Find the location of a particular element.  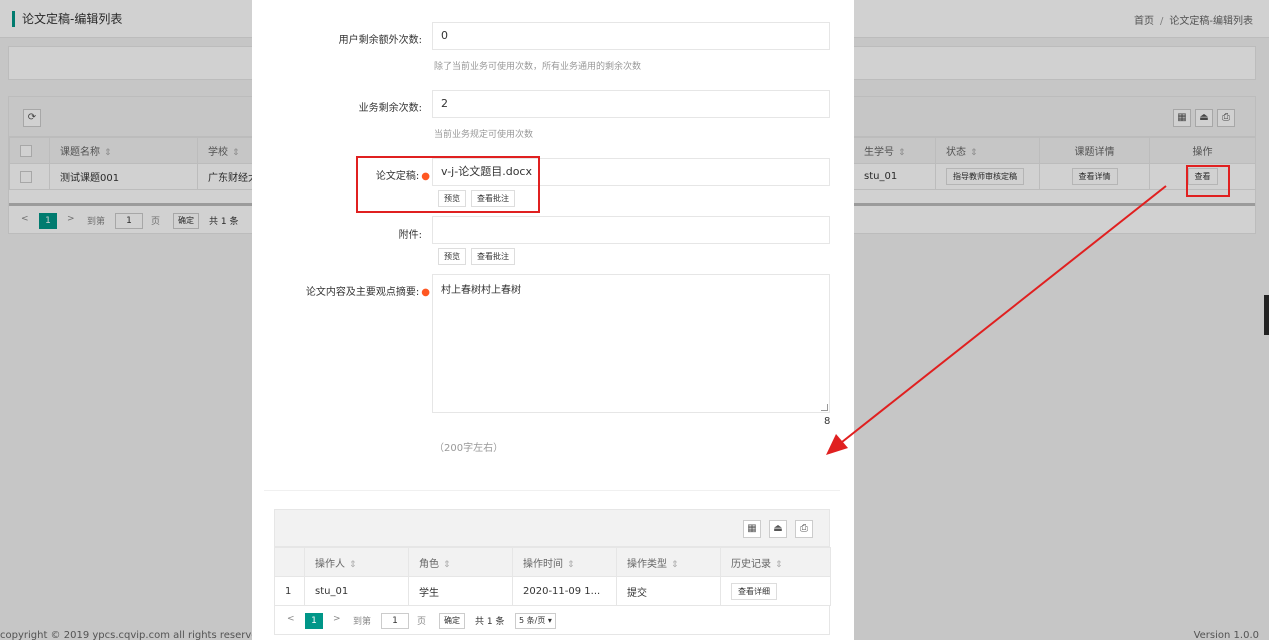

goto-label: 到第 is located at coordinates (362, 622).